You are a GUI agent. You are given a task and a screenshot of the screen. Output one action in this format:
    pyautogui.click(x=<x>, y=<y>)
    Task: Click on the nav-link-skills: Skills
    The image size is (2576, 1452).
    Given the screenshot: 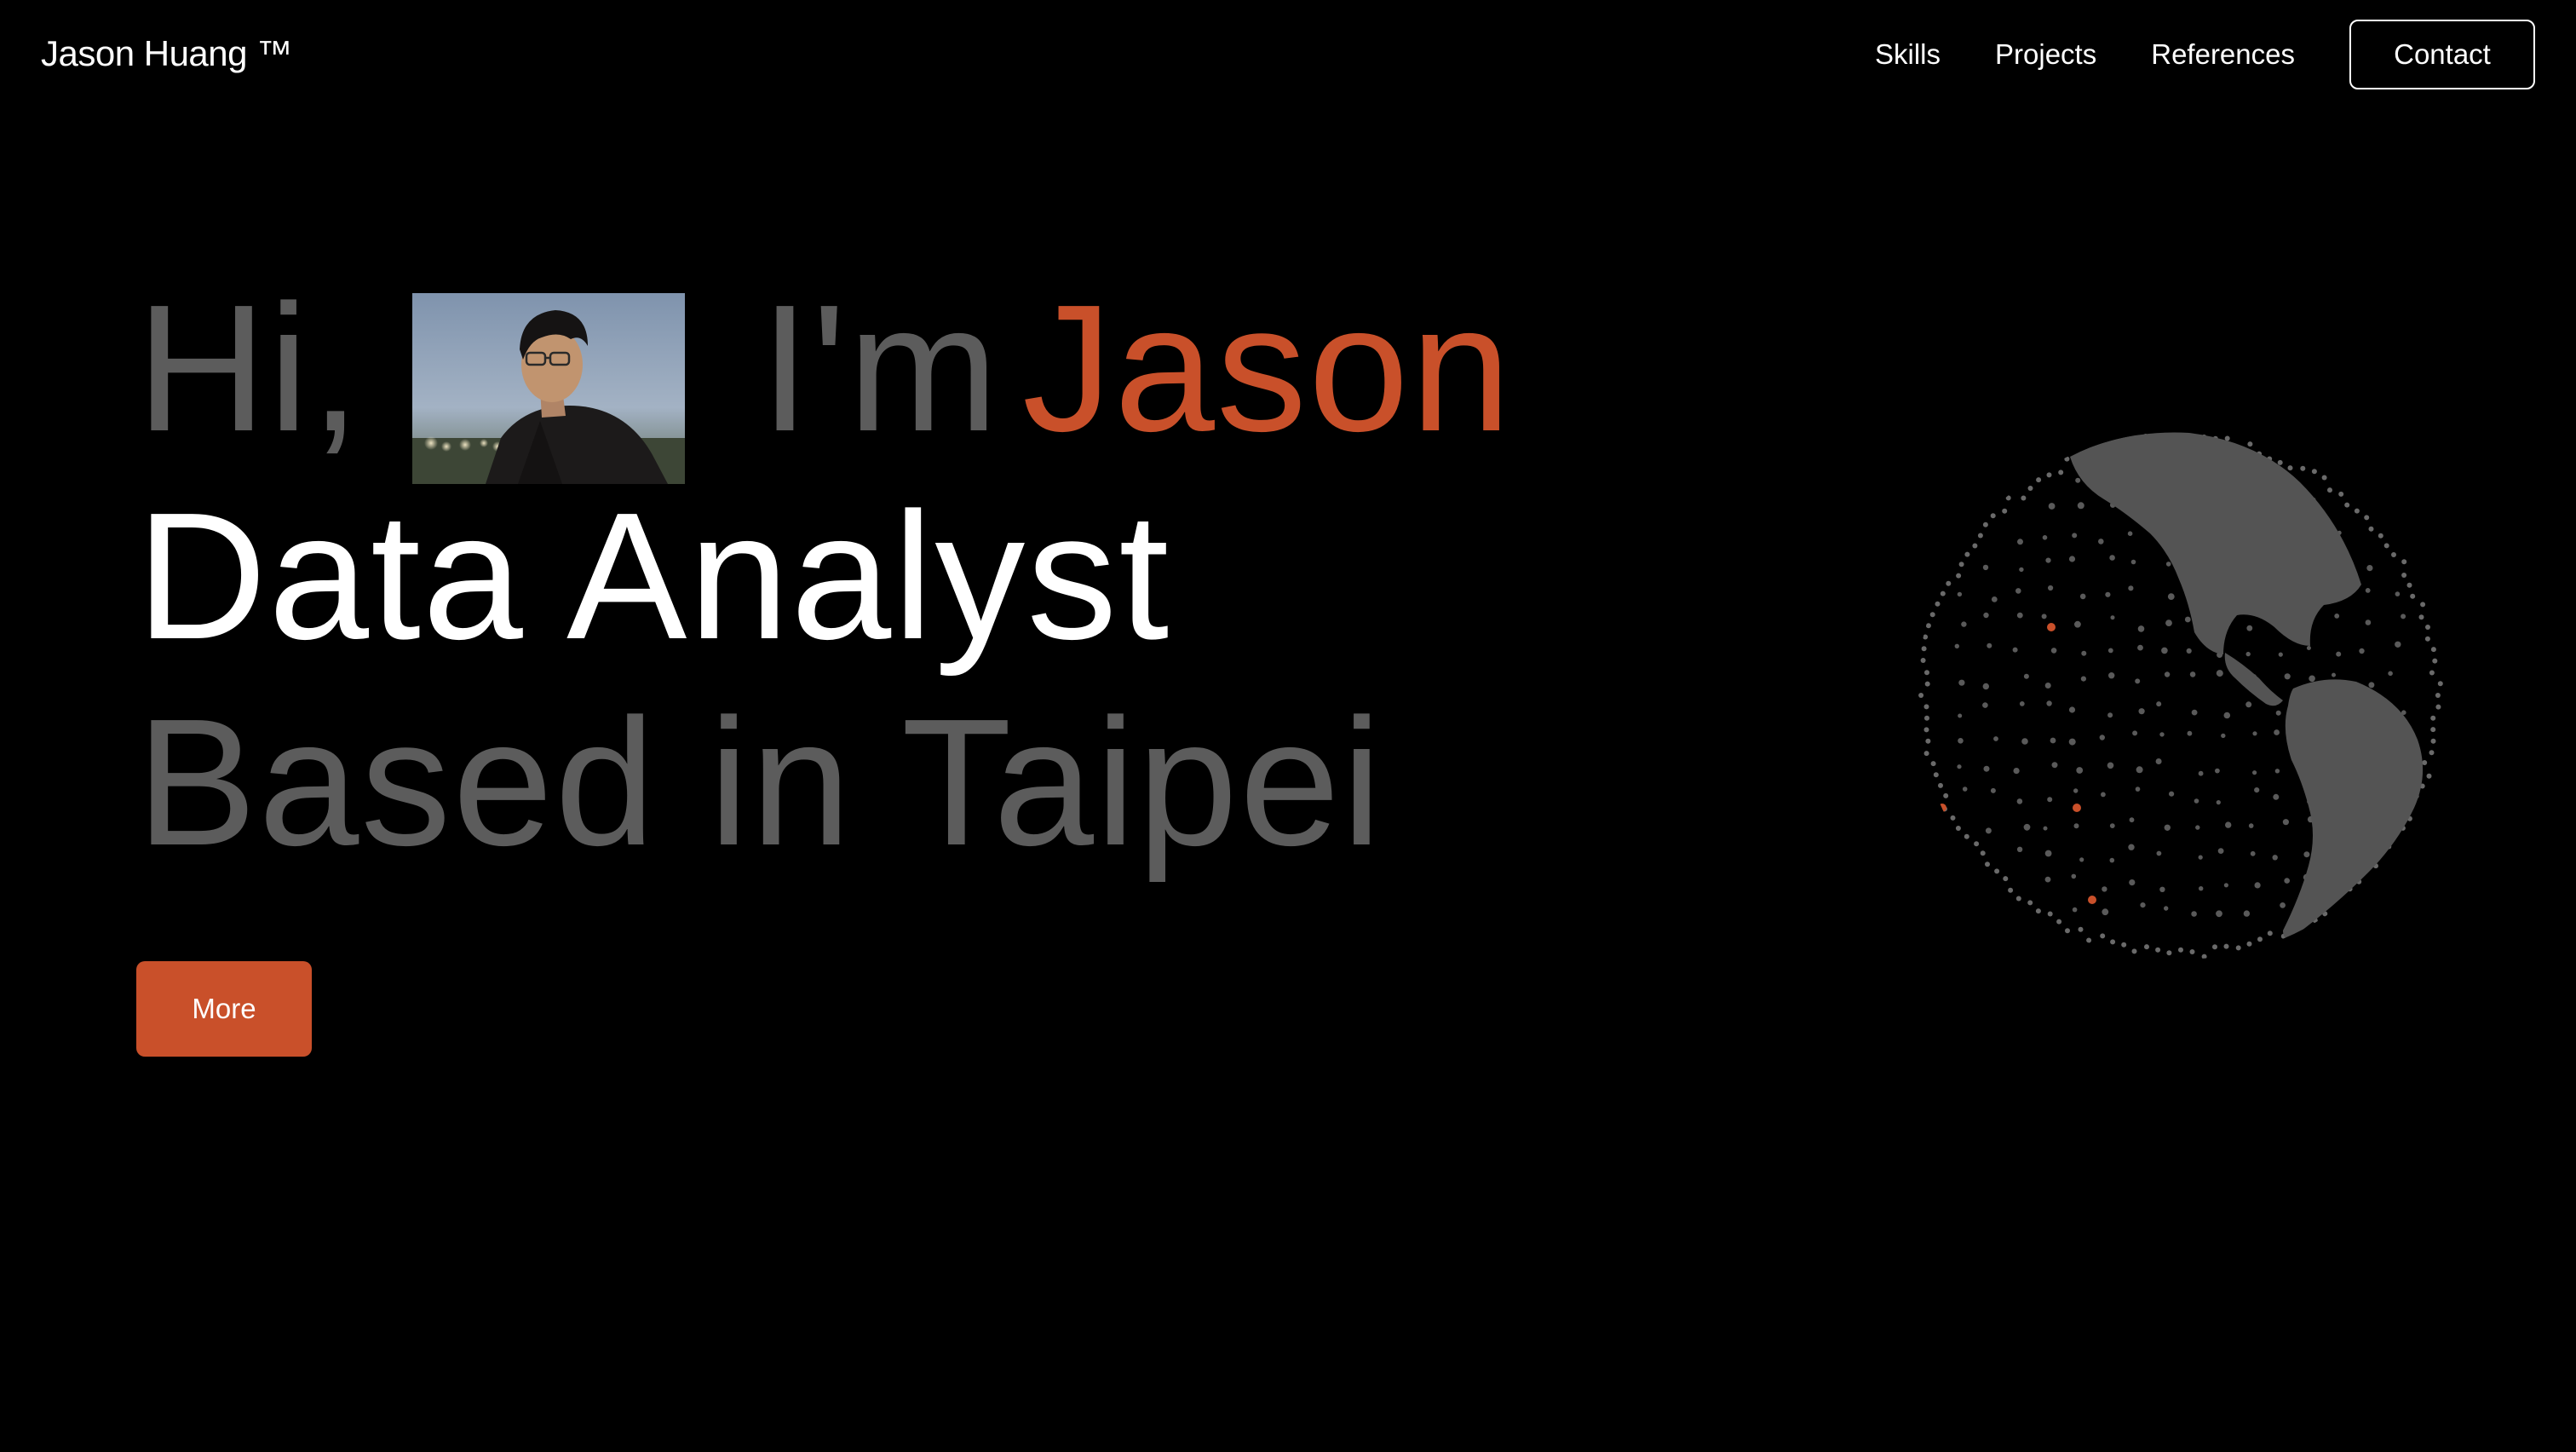 What is the action you would take?
    pyautogui.click(x=1908, y=55)
    